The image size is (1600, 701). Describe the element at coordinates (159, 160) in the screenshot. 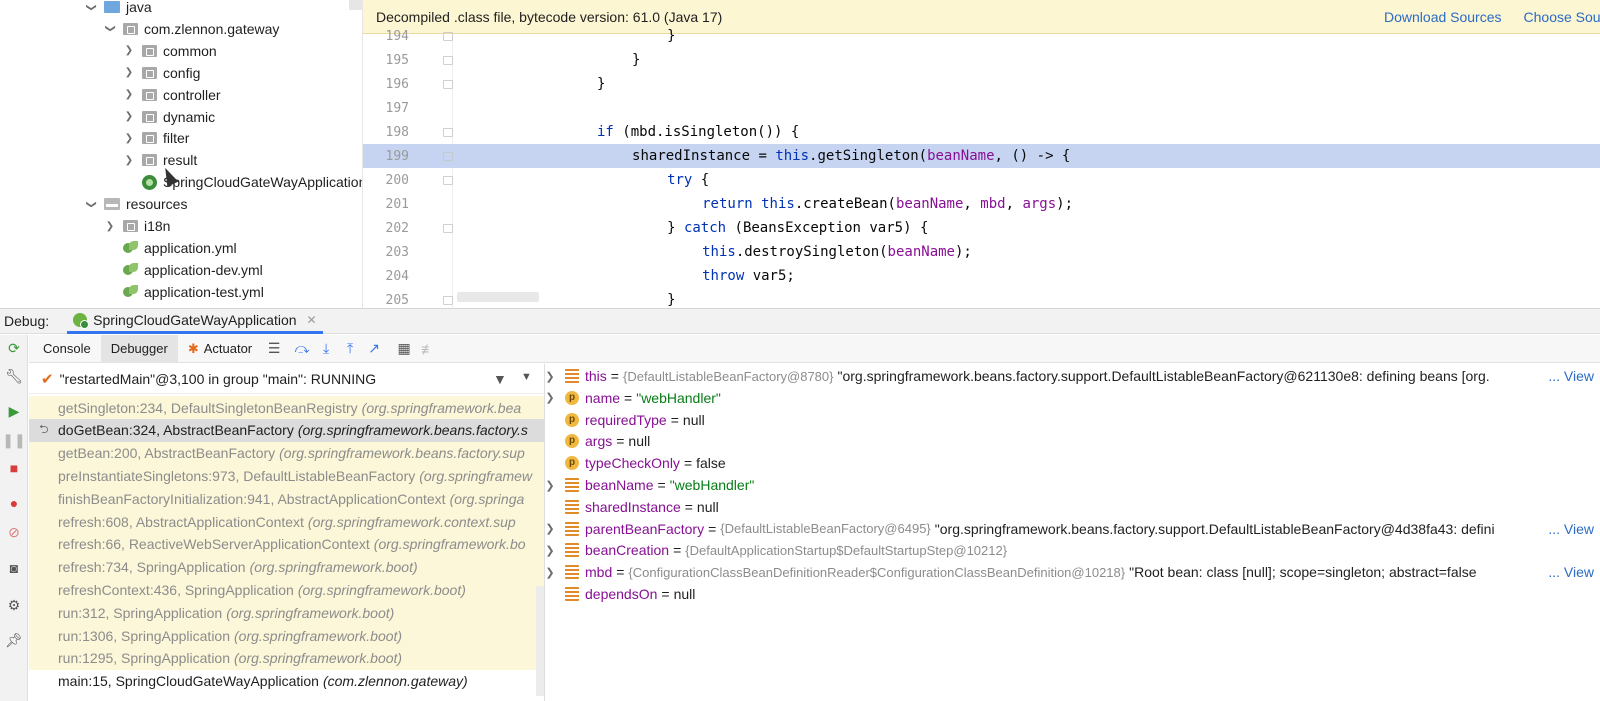

I see `tree-item: ❯ result` at that location.